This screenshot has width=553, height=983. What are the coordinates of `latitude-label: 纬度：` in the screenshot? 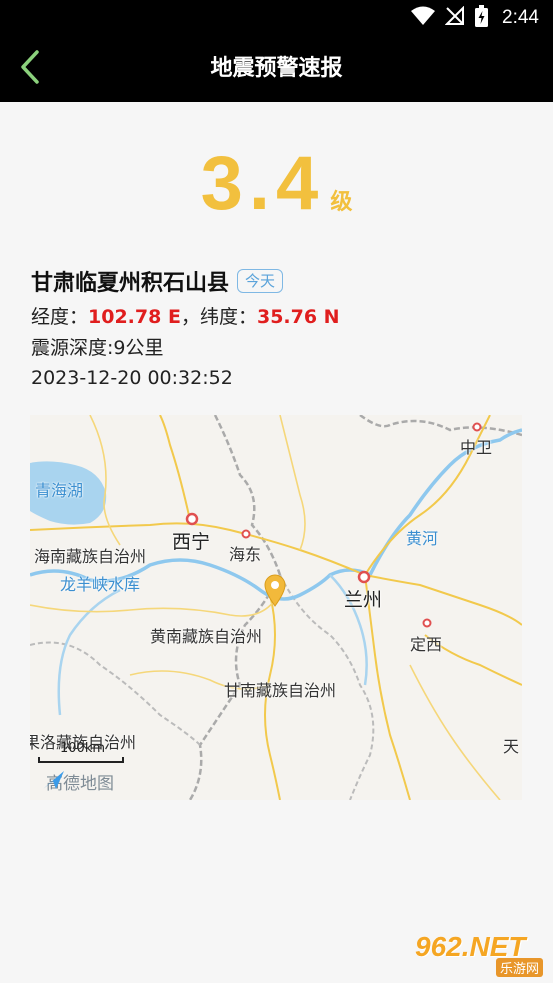 It's located at (228, 317).